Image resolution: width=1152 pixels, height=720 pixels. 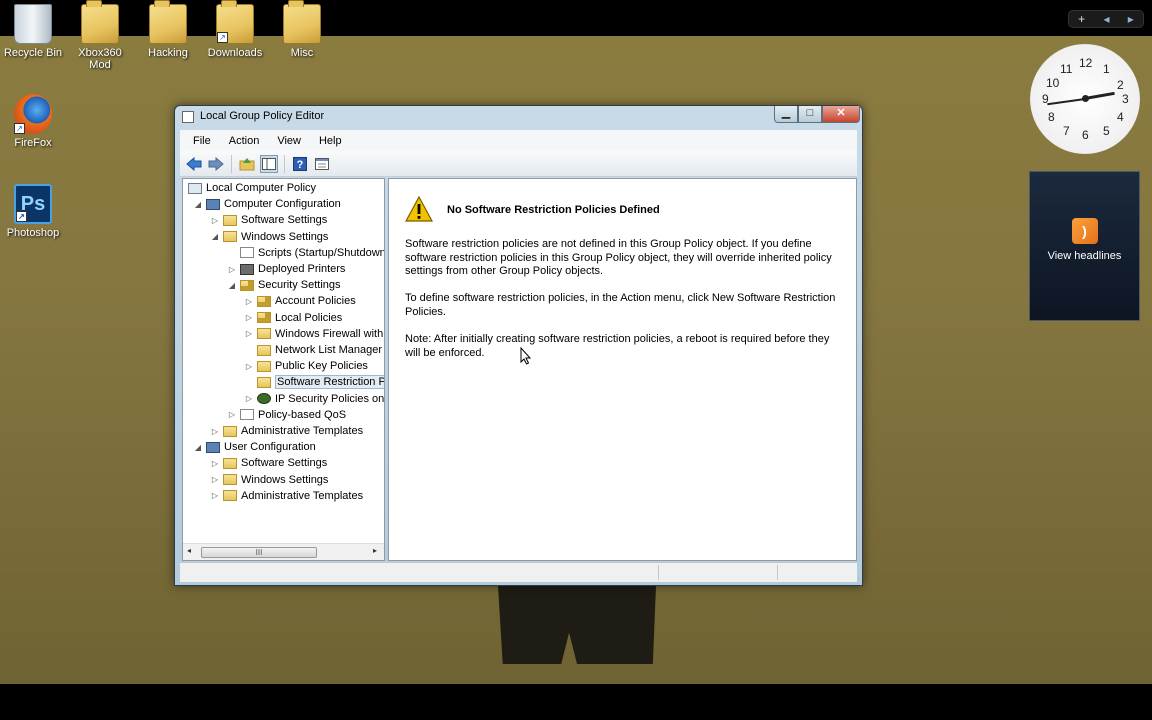 What do you see at coordinates (189, 550) in the screenshot?
I see `scroll-left-arrow: ◂` at bounding box center [189, 550].